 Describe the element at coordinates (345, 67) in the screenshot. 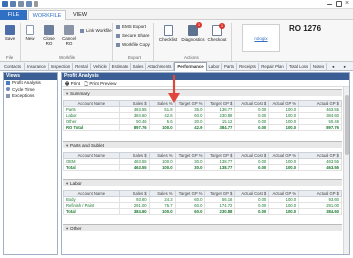

I see `tab-scroll-right: ▸` at that location.